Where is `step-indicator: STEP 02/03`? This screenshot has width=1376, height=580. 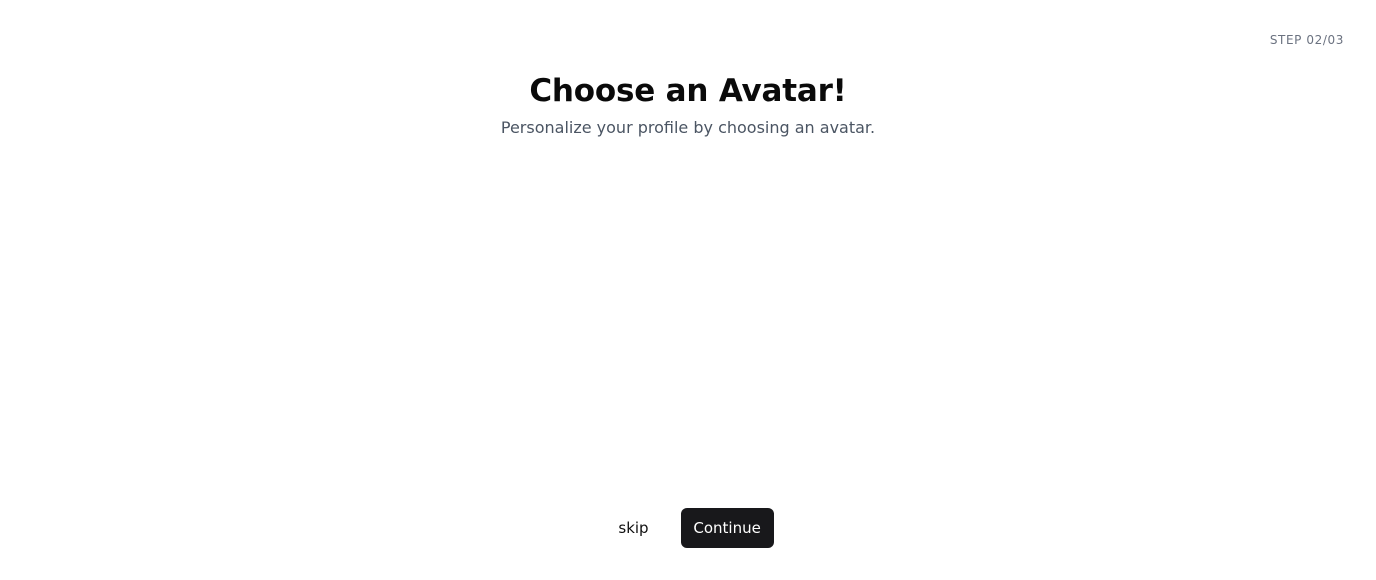 step-indicator: STEP 02/03 is located at coordinates (1306, 40).